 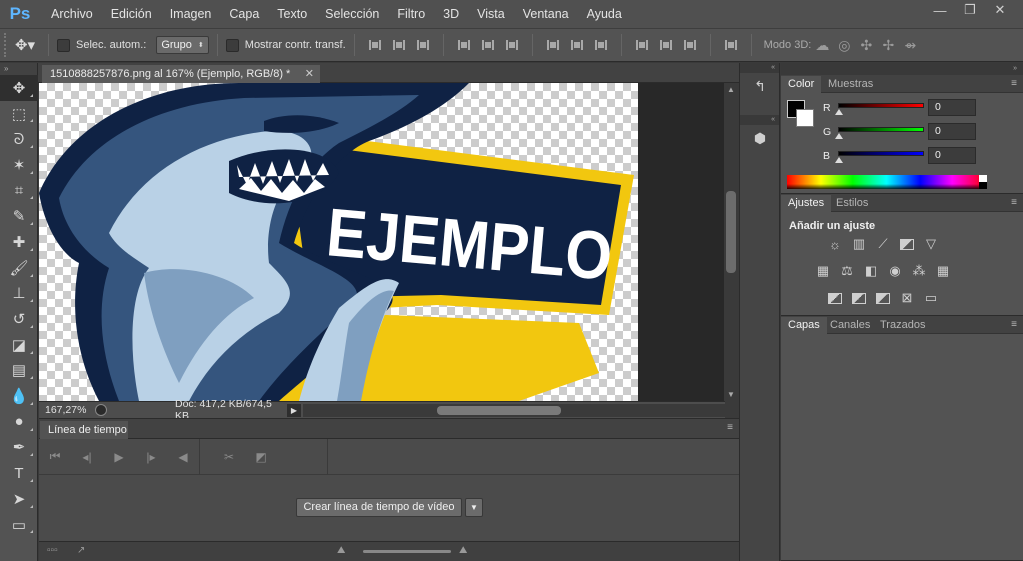 What do you see at coordinates (19, 216) in the screenshot?
I see `eyedropper-tool-icon: ✎` at bounding box center [19, 216].